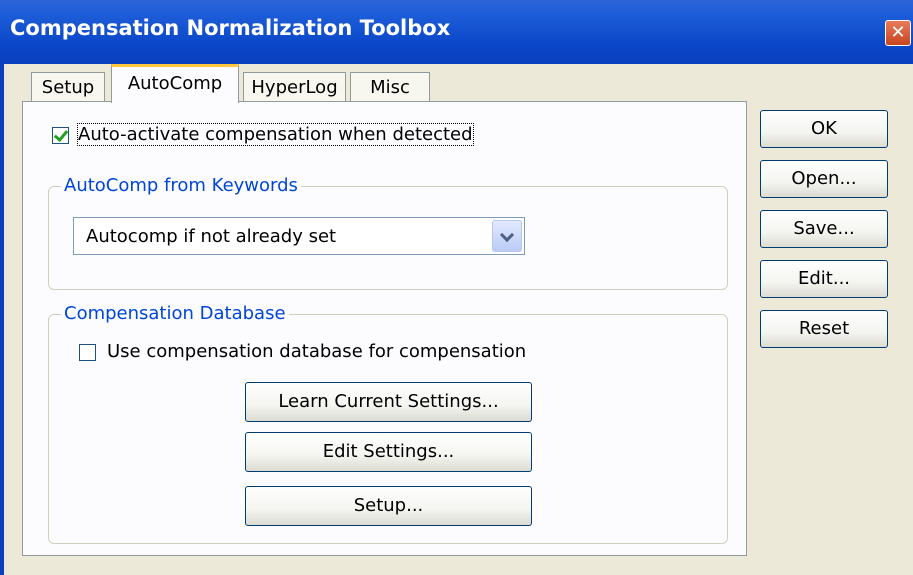 The width and height of the screenshot is (913, 575). I want to click on tab-autocomp-label: AutoComp, so click(175, 83).